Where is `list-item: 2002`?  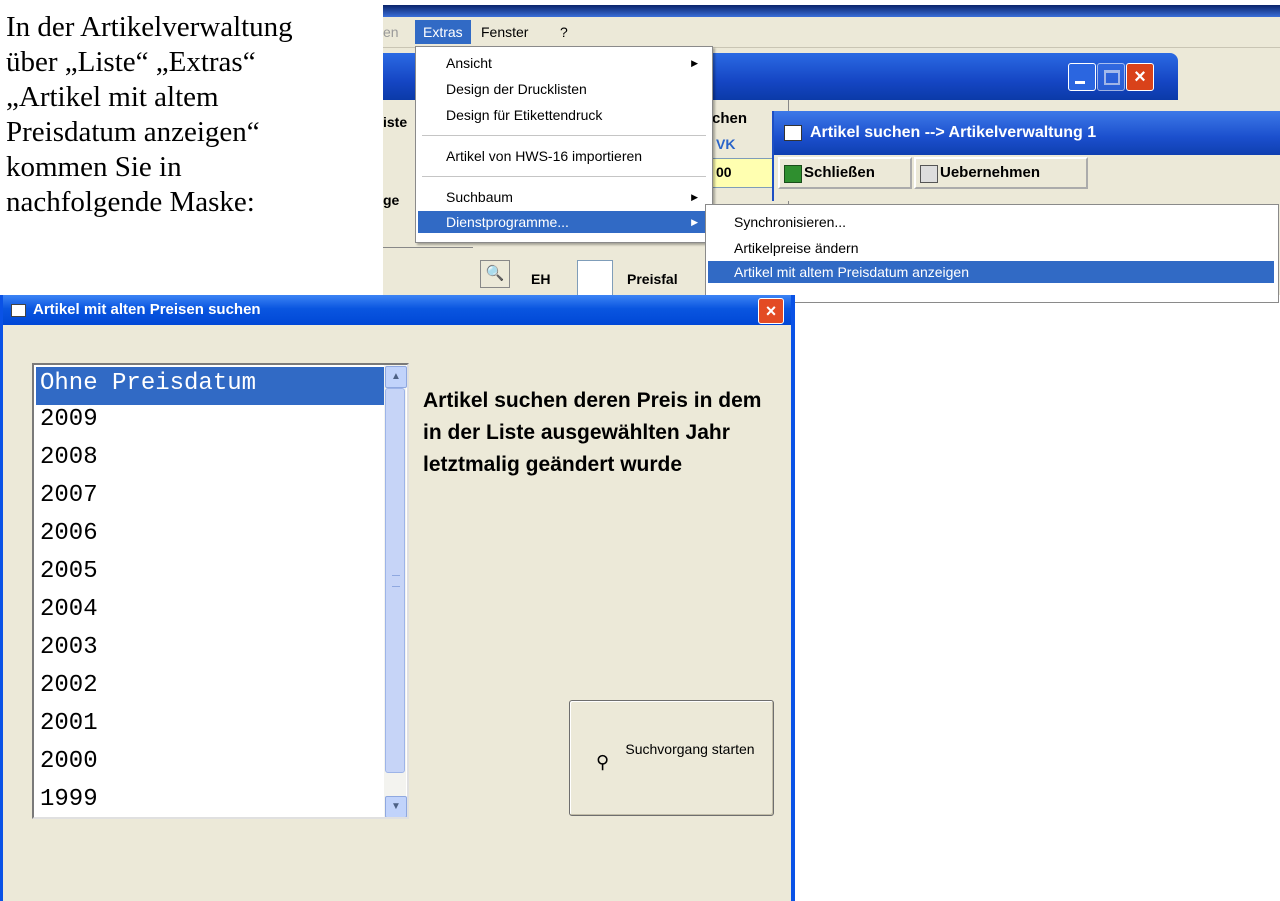
list-item: 2002 is located at coordinates (210, 688).